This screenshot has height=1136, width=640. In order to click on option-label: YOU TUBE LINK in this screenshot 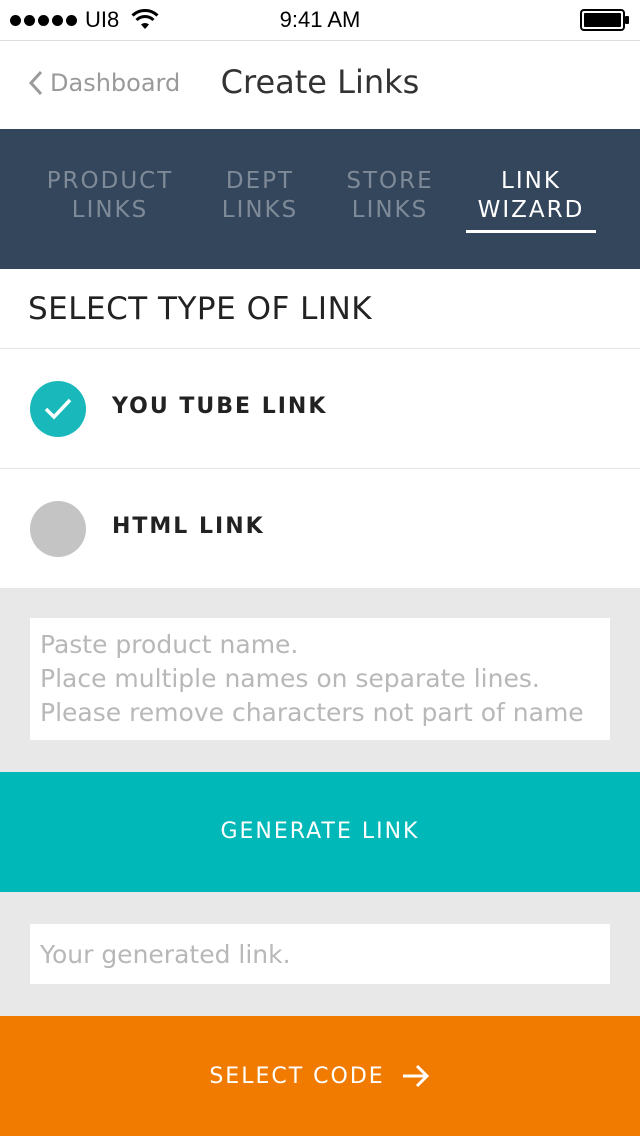, I will do `click(220, 406)`.